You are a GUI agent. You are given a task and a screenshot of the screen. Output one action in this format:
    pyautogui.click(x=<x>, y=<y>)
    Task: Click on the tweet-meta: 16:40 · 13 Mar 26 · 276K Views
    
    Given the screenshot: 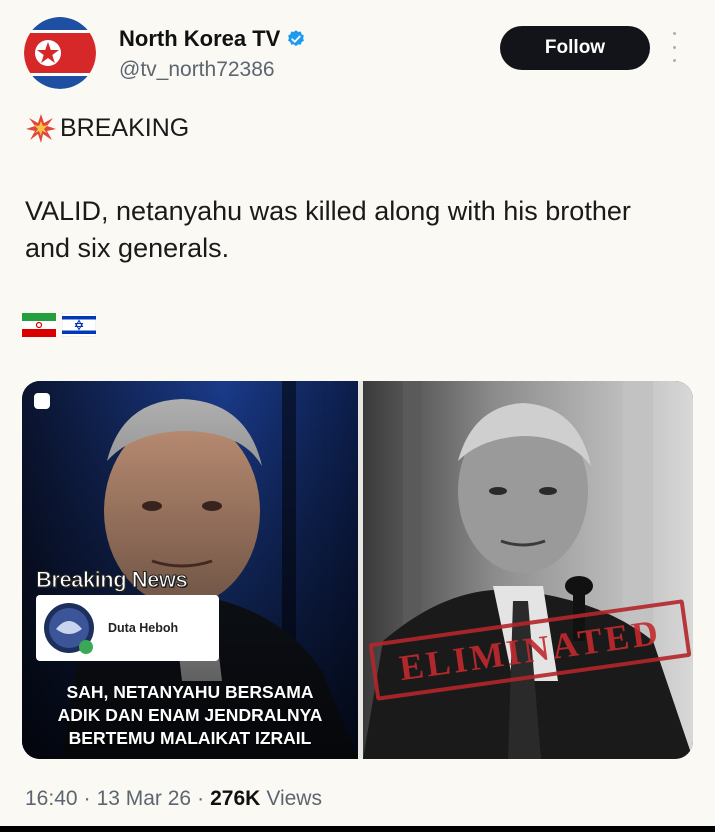 What is the action you would take?
    pyautogui.click(x=173, y=799)
    